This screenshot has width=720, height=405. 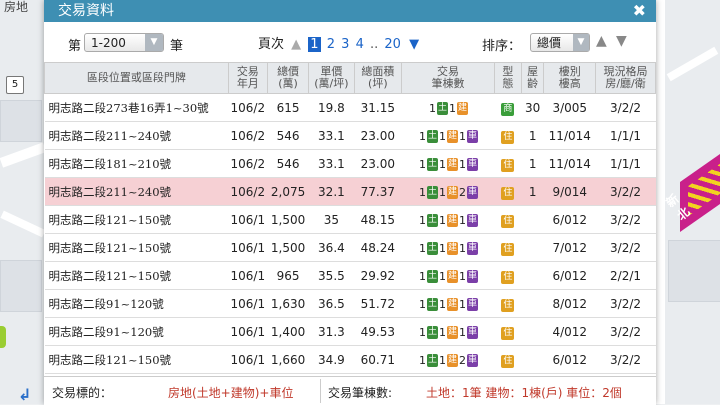 I want to click on page-ellipsis: .., so click(x=374, y=44).